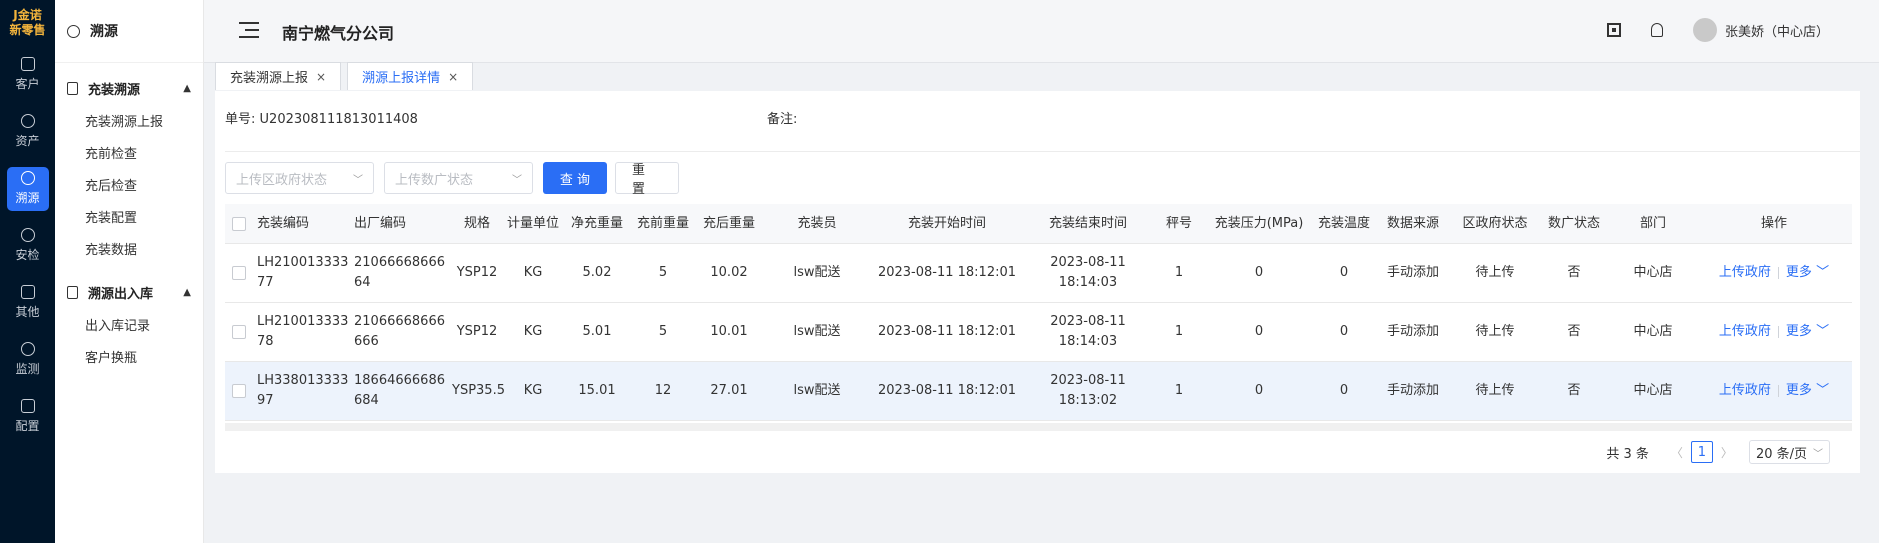 This screenshot has height=543, width=1879. I want to click on subnav-item-stock-records: 出入库记录, so click(129, 327).